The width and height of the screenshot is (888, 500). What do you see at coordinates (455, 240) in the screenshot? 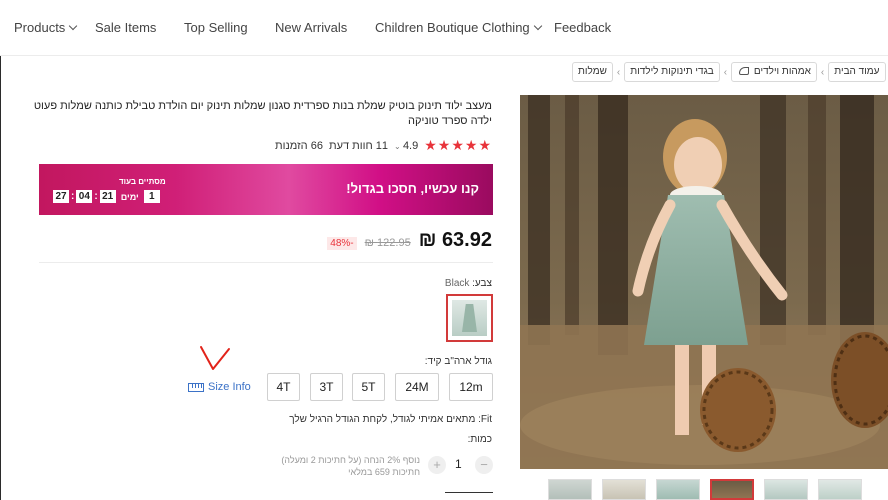
I see `current-price: 63.92 ₪` at bounding box center [455, 240].